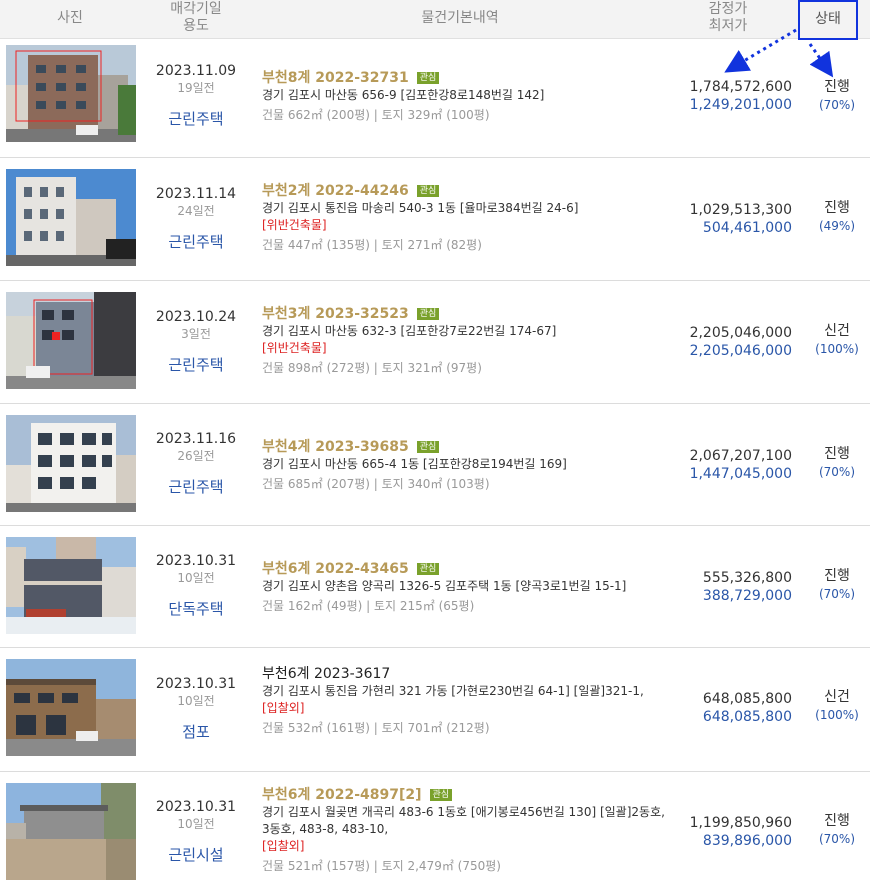  I want to click on price-cell: 2,067,207,100 1,447,045,000, so click(726, 465).